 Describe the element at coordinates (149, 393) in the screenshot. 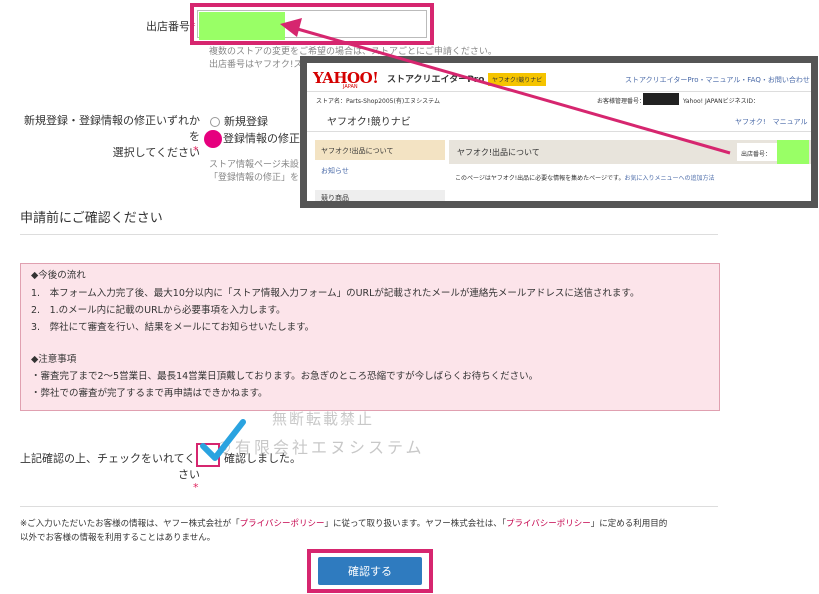

I see `caution-item: ・弊社での審査が完了するまで再申請はできかねます。` at that location.